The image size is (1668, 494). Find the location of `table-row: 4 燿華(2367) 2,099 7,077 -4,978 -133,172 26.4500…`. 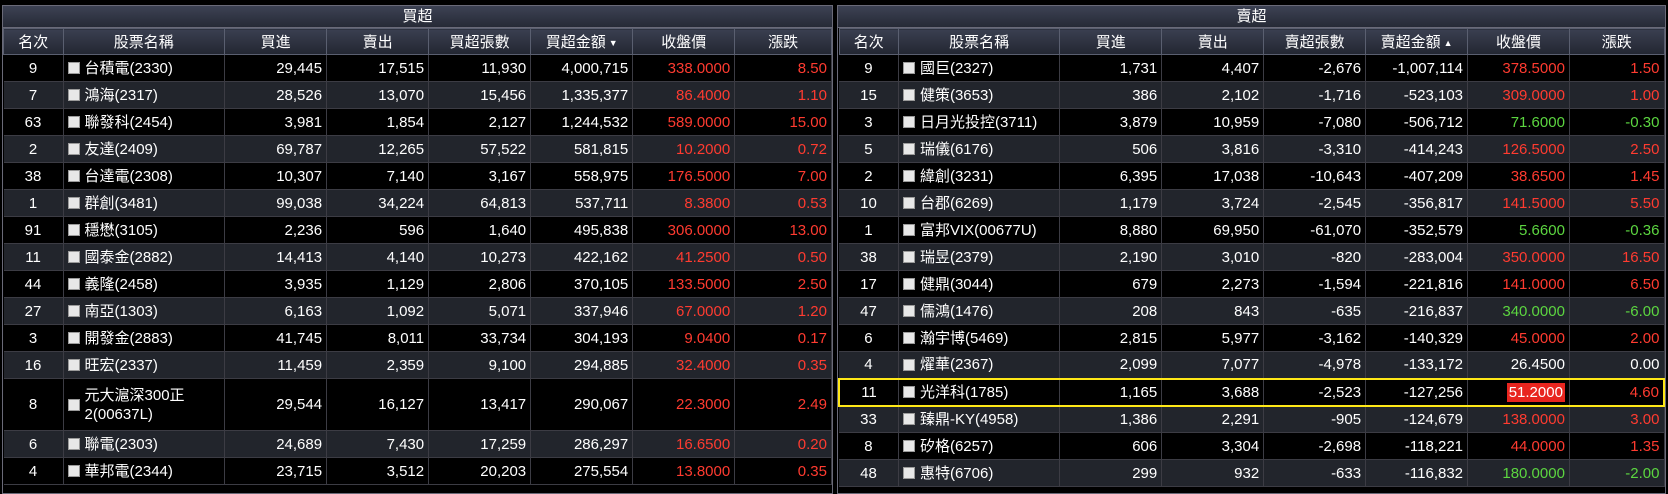

table-row: 4 燿華(2367) 2,099 7,077 -4,978 -133,172 26.4500… is located at coordinates (1252, 365).